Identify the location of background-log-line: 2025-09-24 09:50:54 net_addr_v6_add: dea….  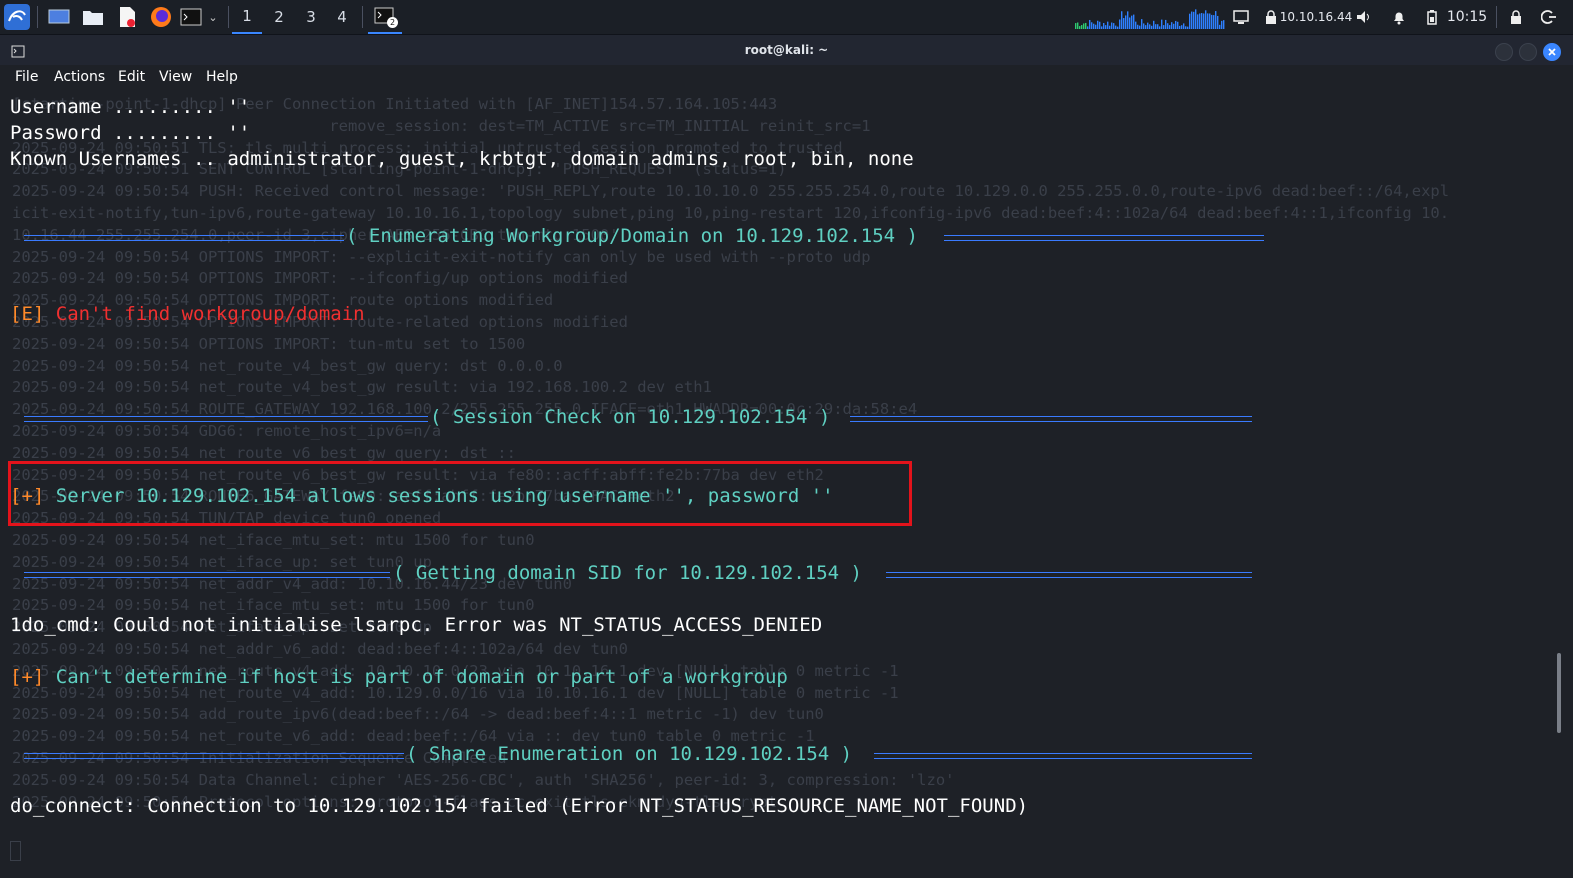
(320, 649).